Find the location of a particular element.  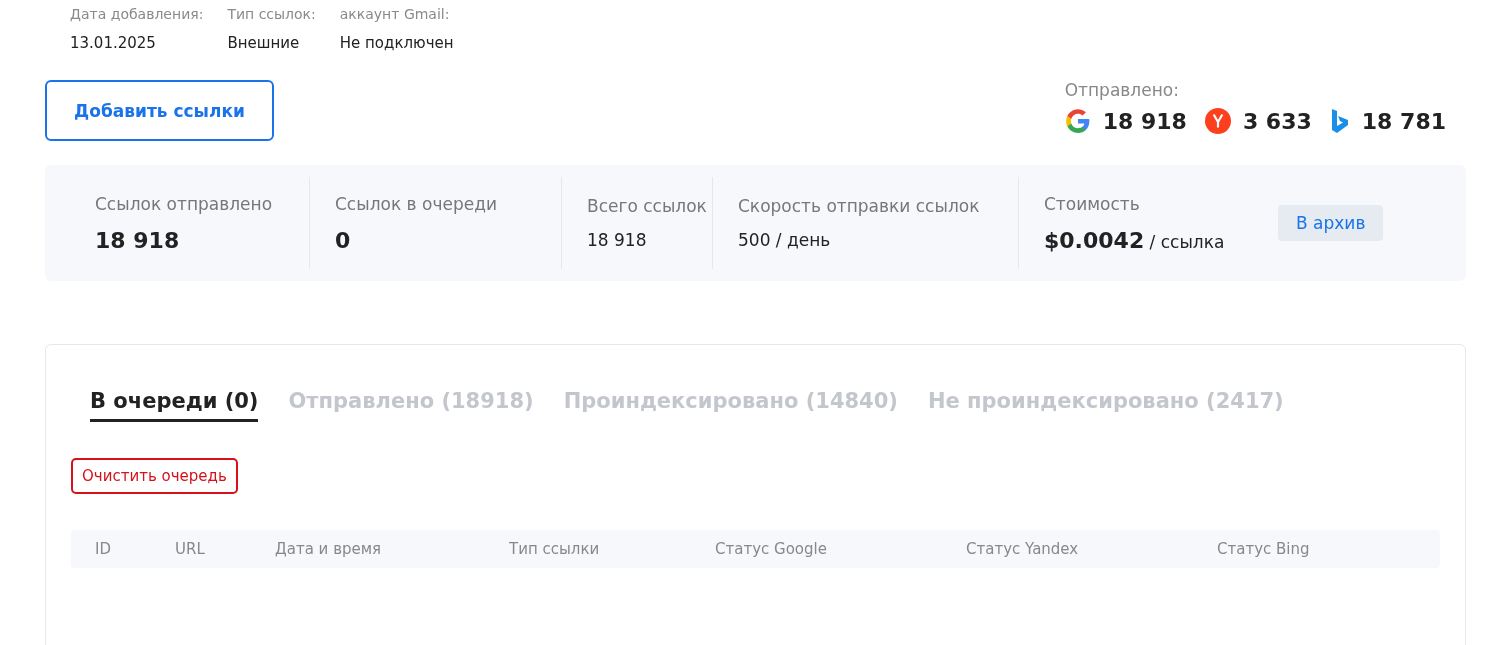

column-header: Статус Google is located at coordinates (771, 549).